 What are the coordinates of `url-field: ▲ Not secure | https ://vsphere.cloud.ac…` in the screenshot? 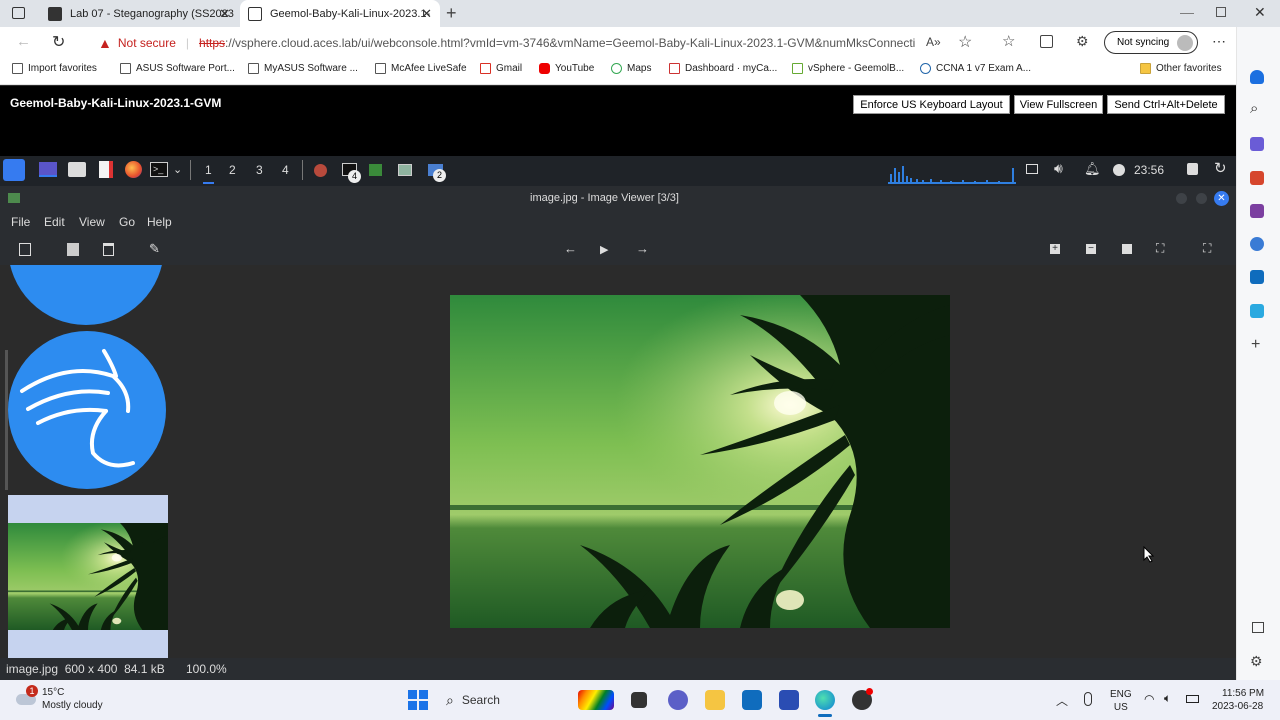 It's located at (540, 42).